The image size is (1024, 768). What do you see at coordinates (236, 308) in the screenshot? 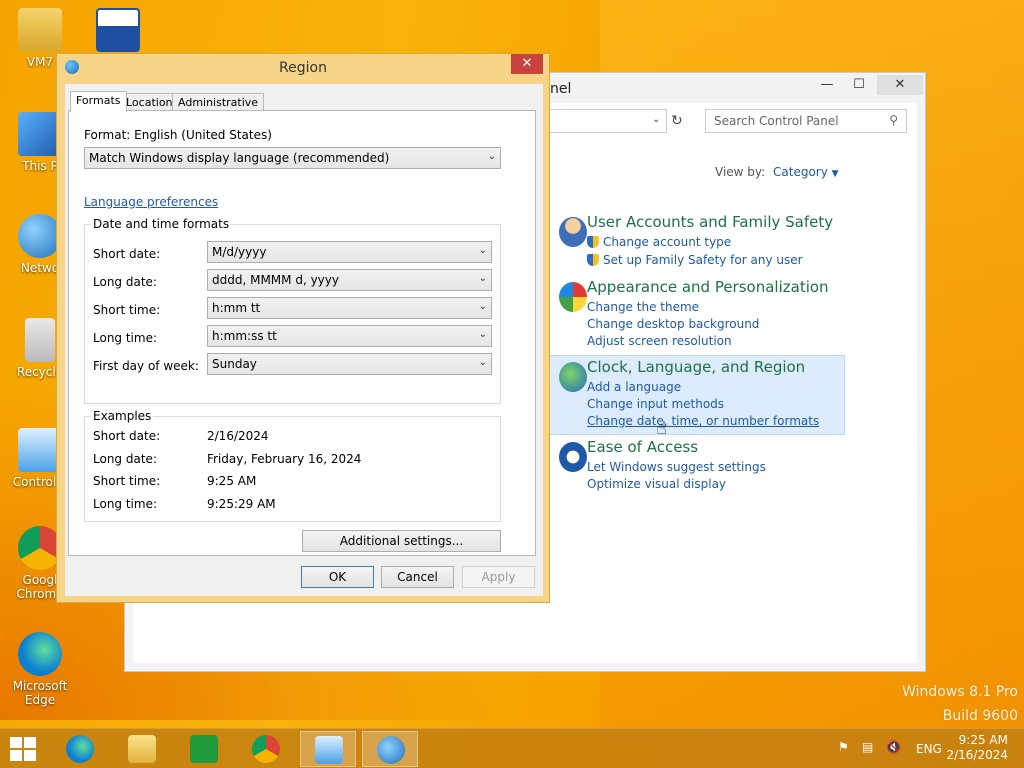
I see `dropdown-value: h:mm tt` at bounding box center [236, 308].